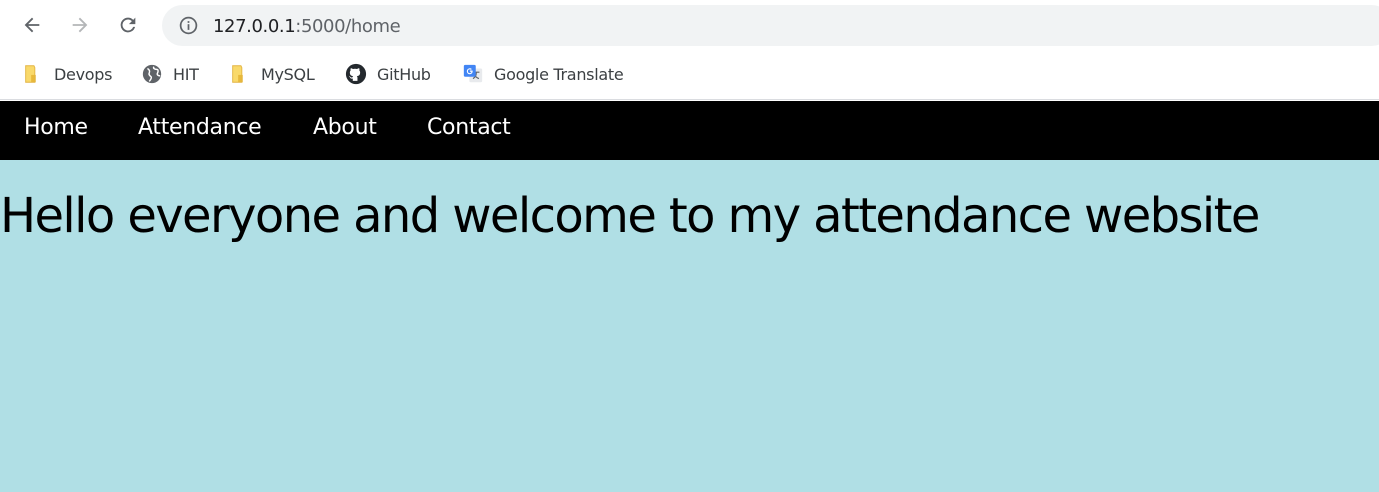 The width and height of the screenshot is (1379, 492). What do you see at coordinates (188, 25) in the screenshot?
I see `info-icon` at bounding box center [188, 25].